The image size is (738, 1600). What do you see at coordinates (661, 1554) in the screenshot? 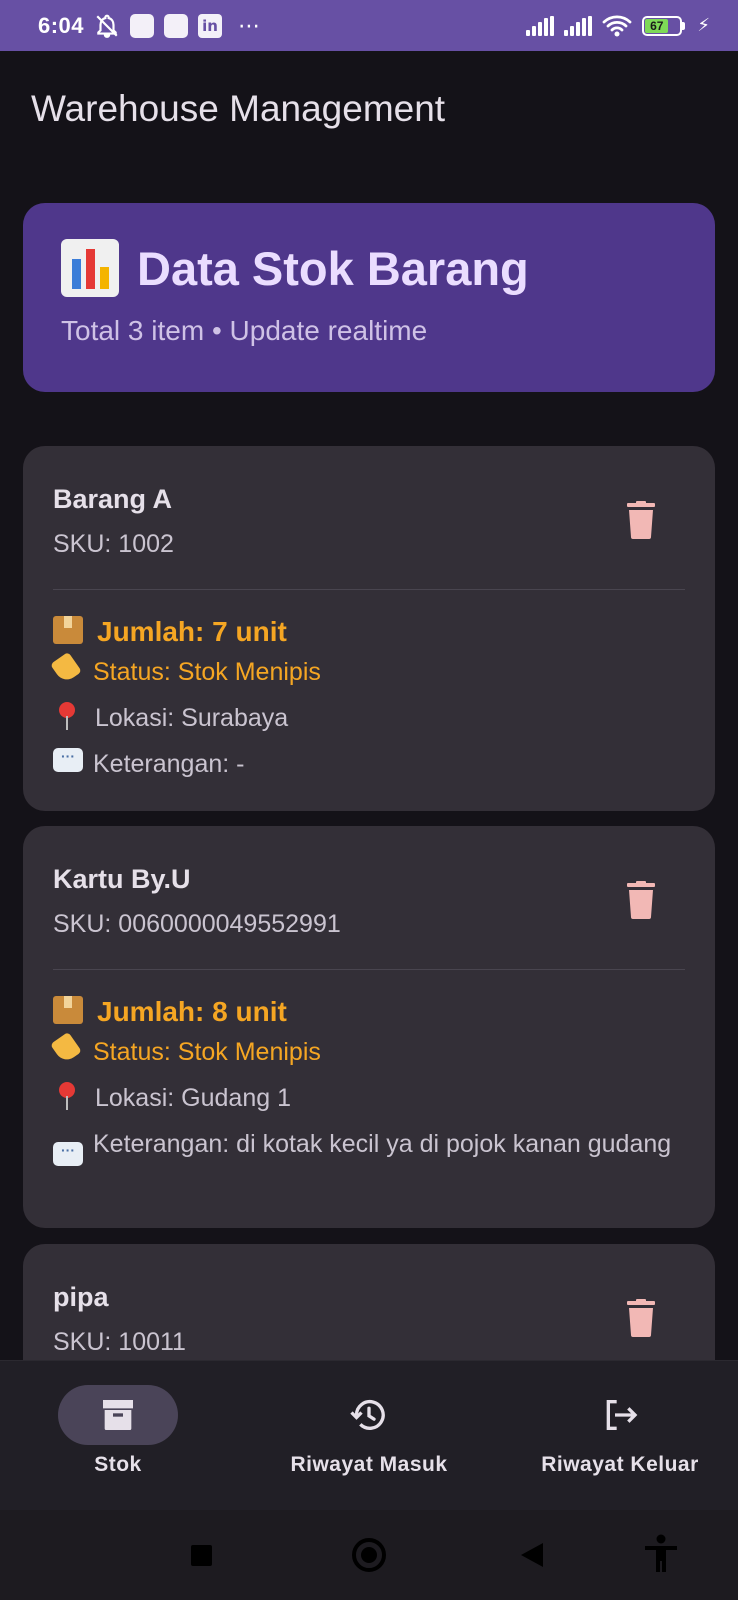
I see `accessibility-icon` at bounding box center [661, 1554].